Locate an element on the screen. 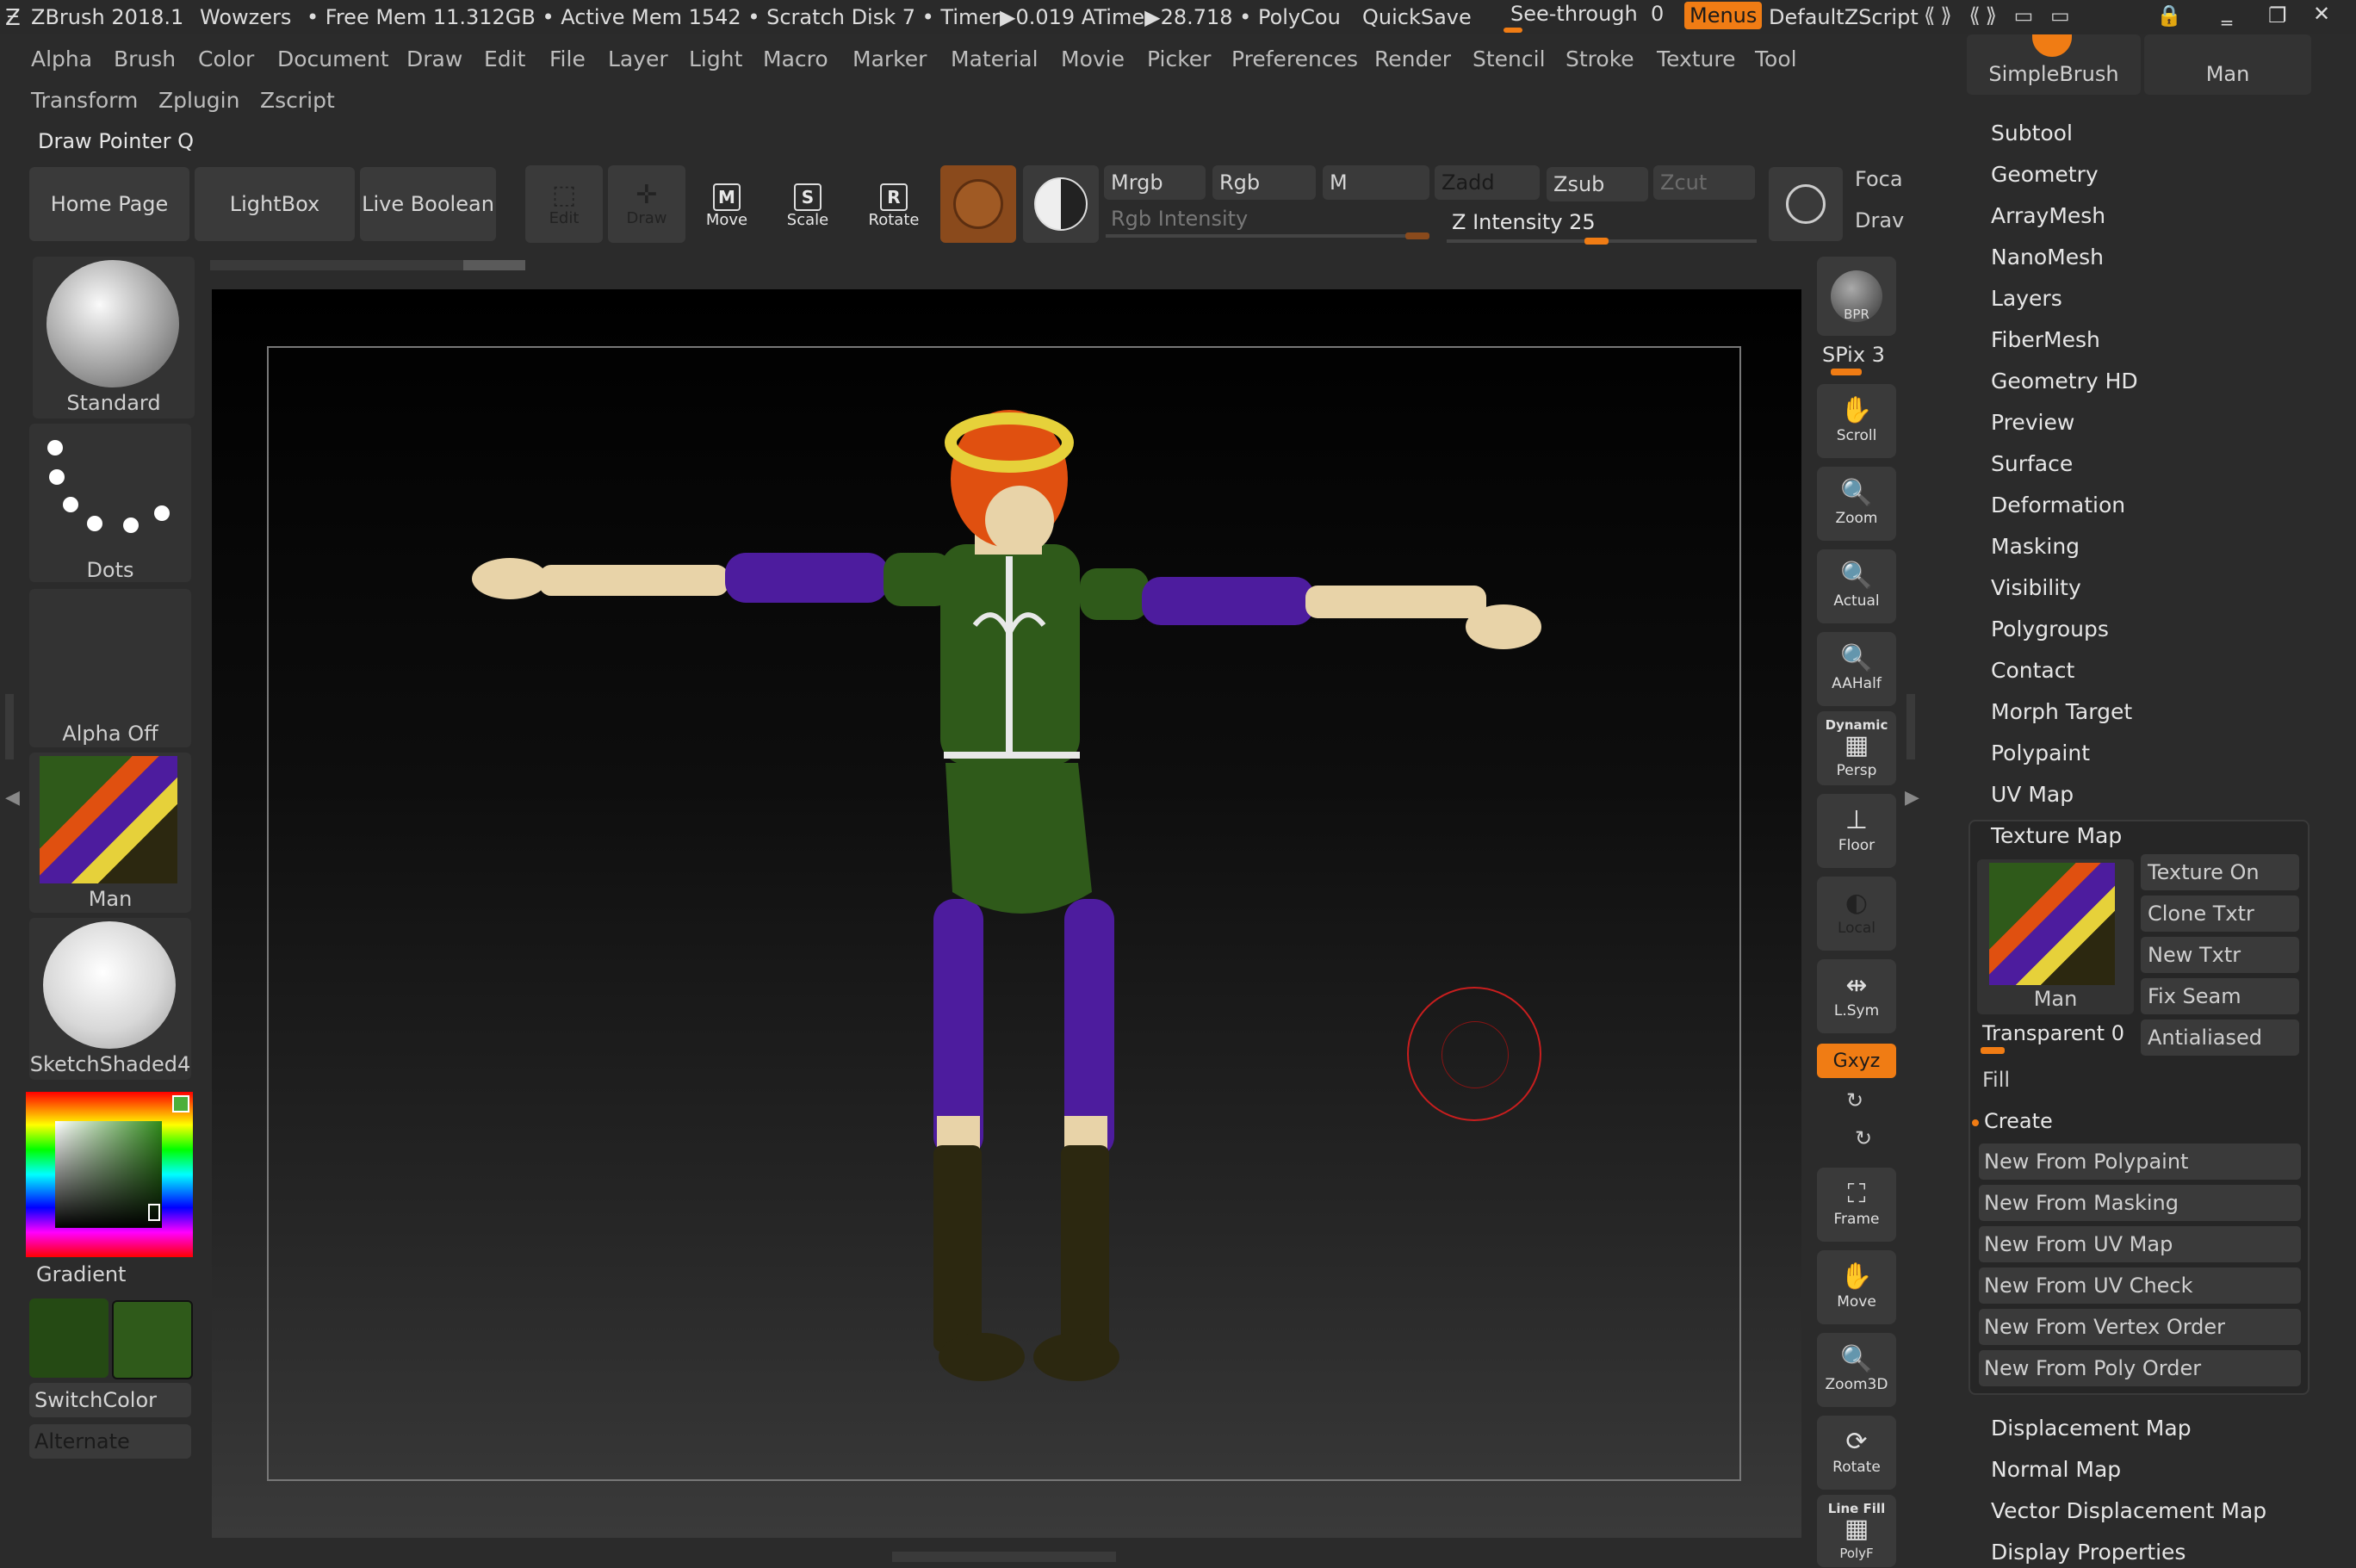  lsym-button: ⇹ L.Sym is located at coordinates (1857, 996).